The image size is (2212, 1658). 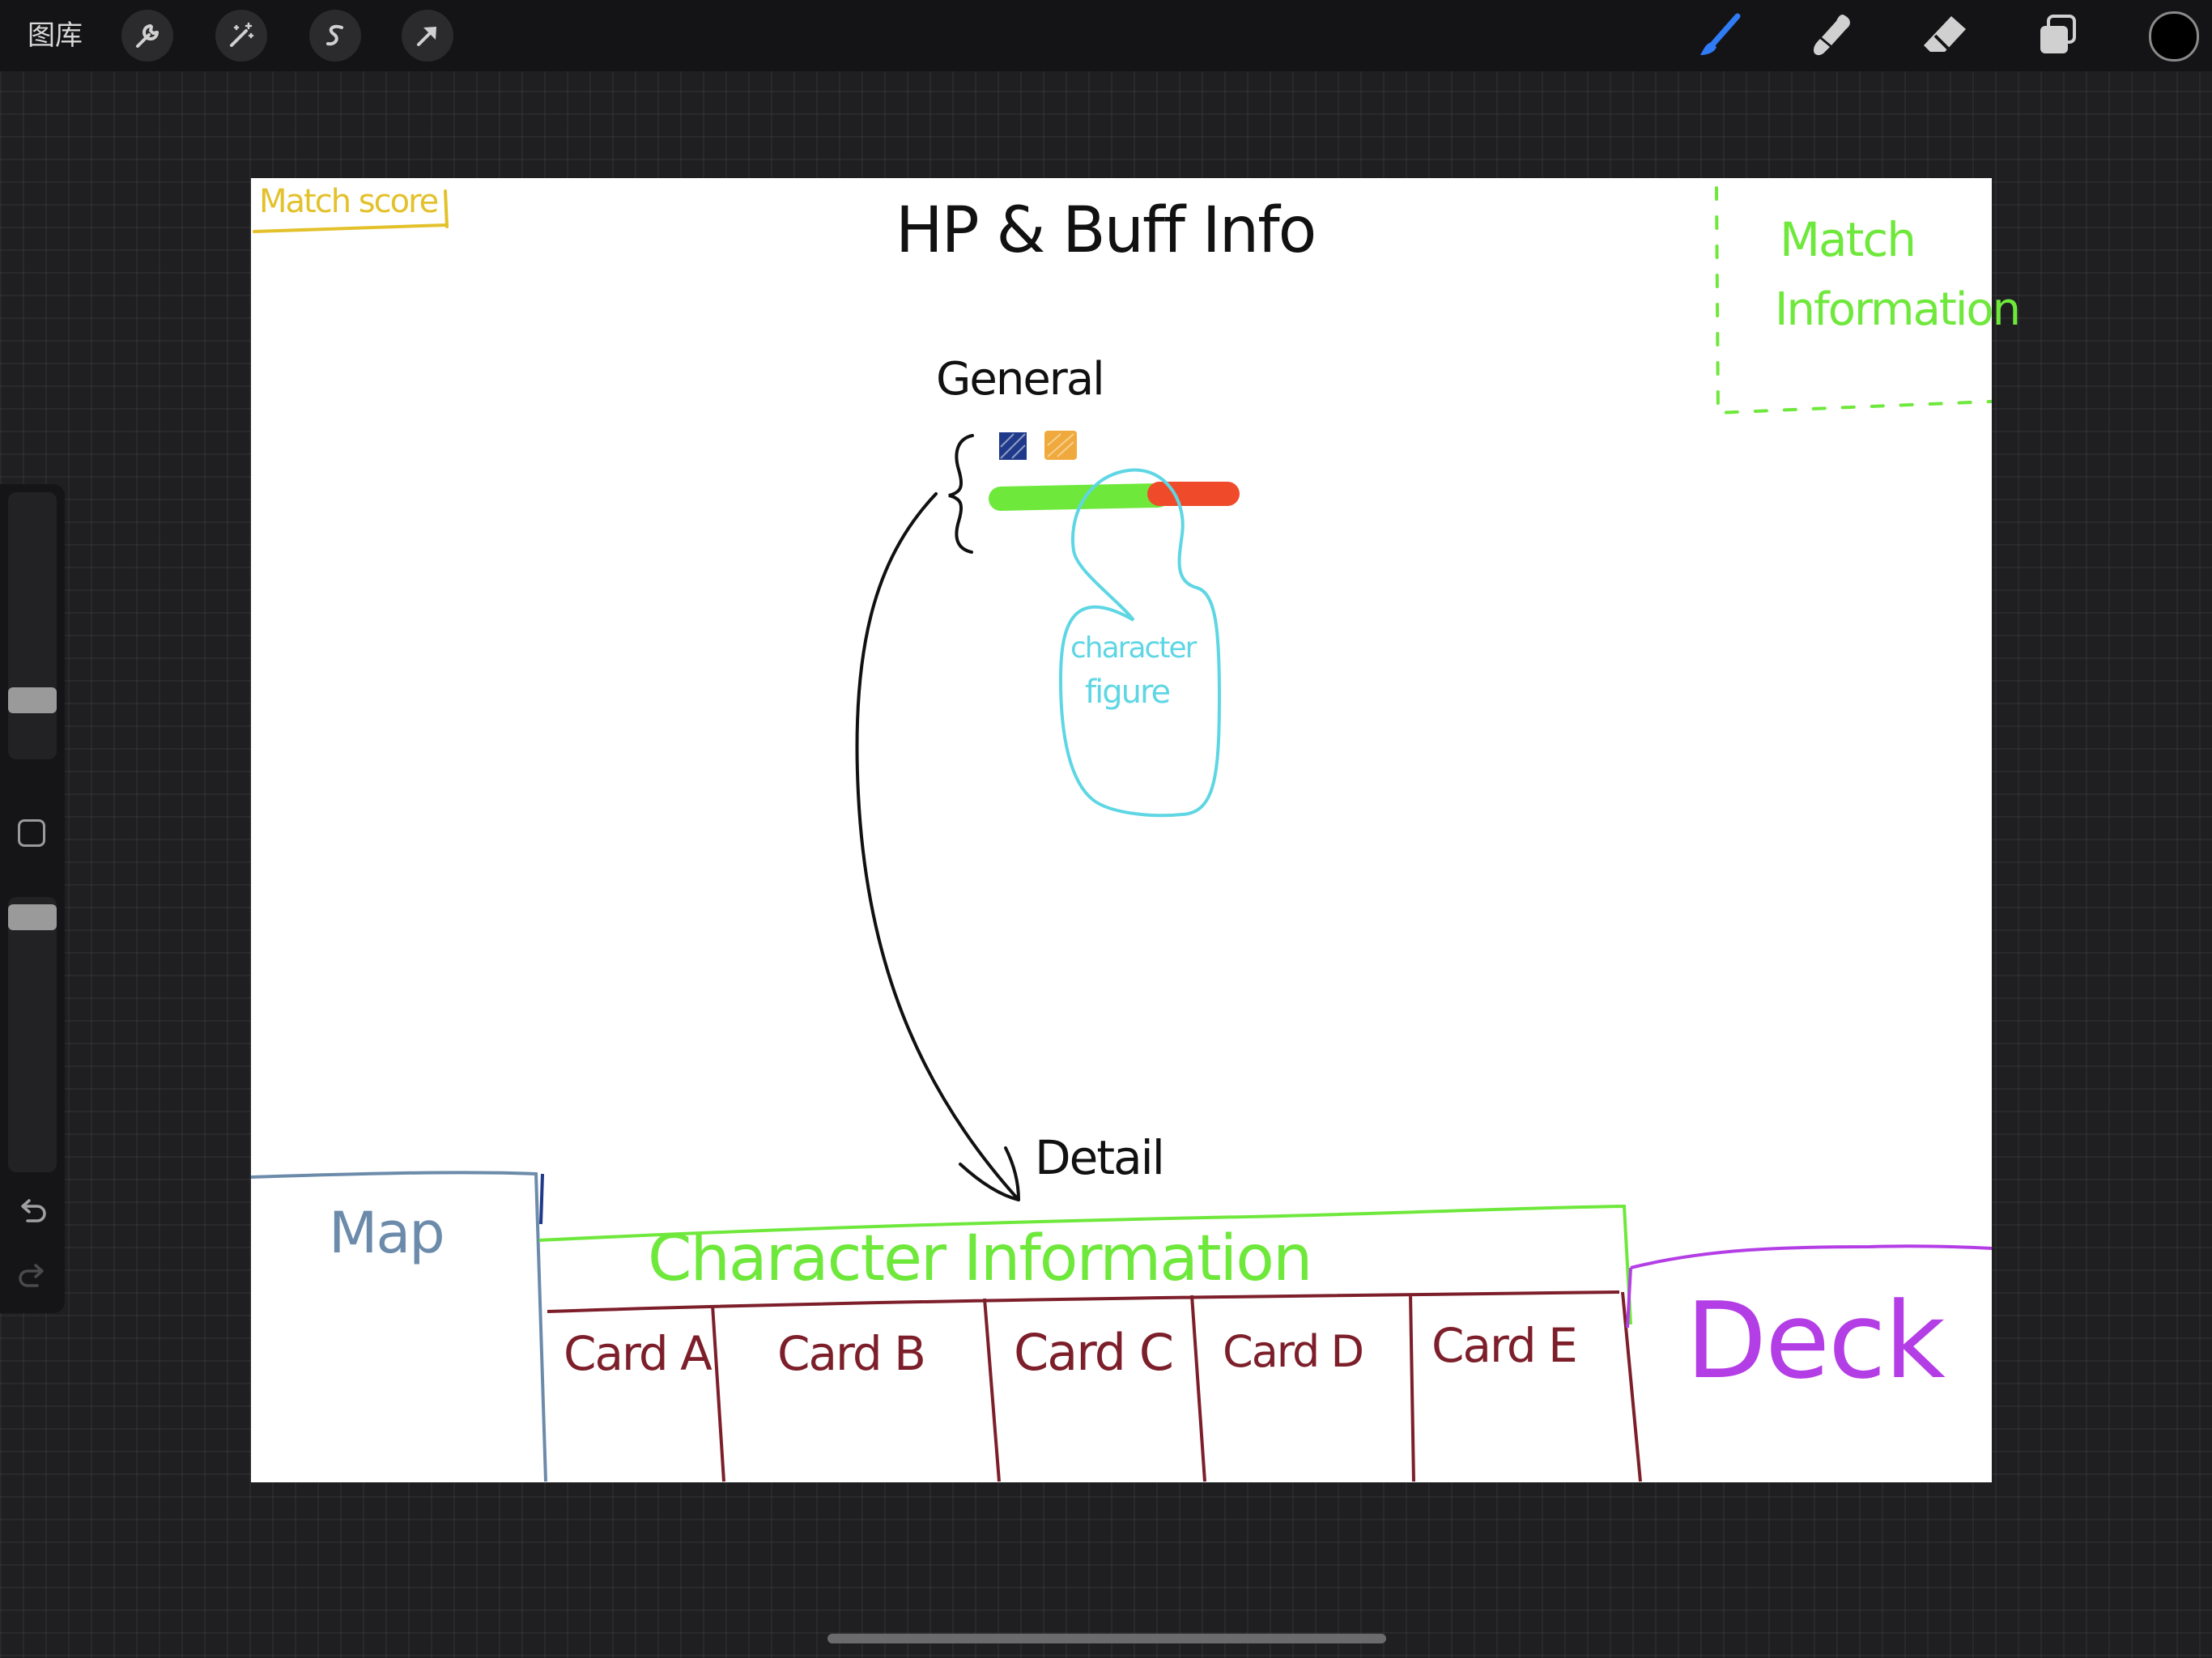 I want to click on match-information-label-line2: Information, so click(x=1898, y=309).